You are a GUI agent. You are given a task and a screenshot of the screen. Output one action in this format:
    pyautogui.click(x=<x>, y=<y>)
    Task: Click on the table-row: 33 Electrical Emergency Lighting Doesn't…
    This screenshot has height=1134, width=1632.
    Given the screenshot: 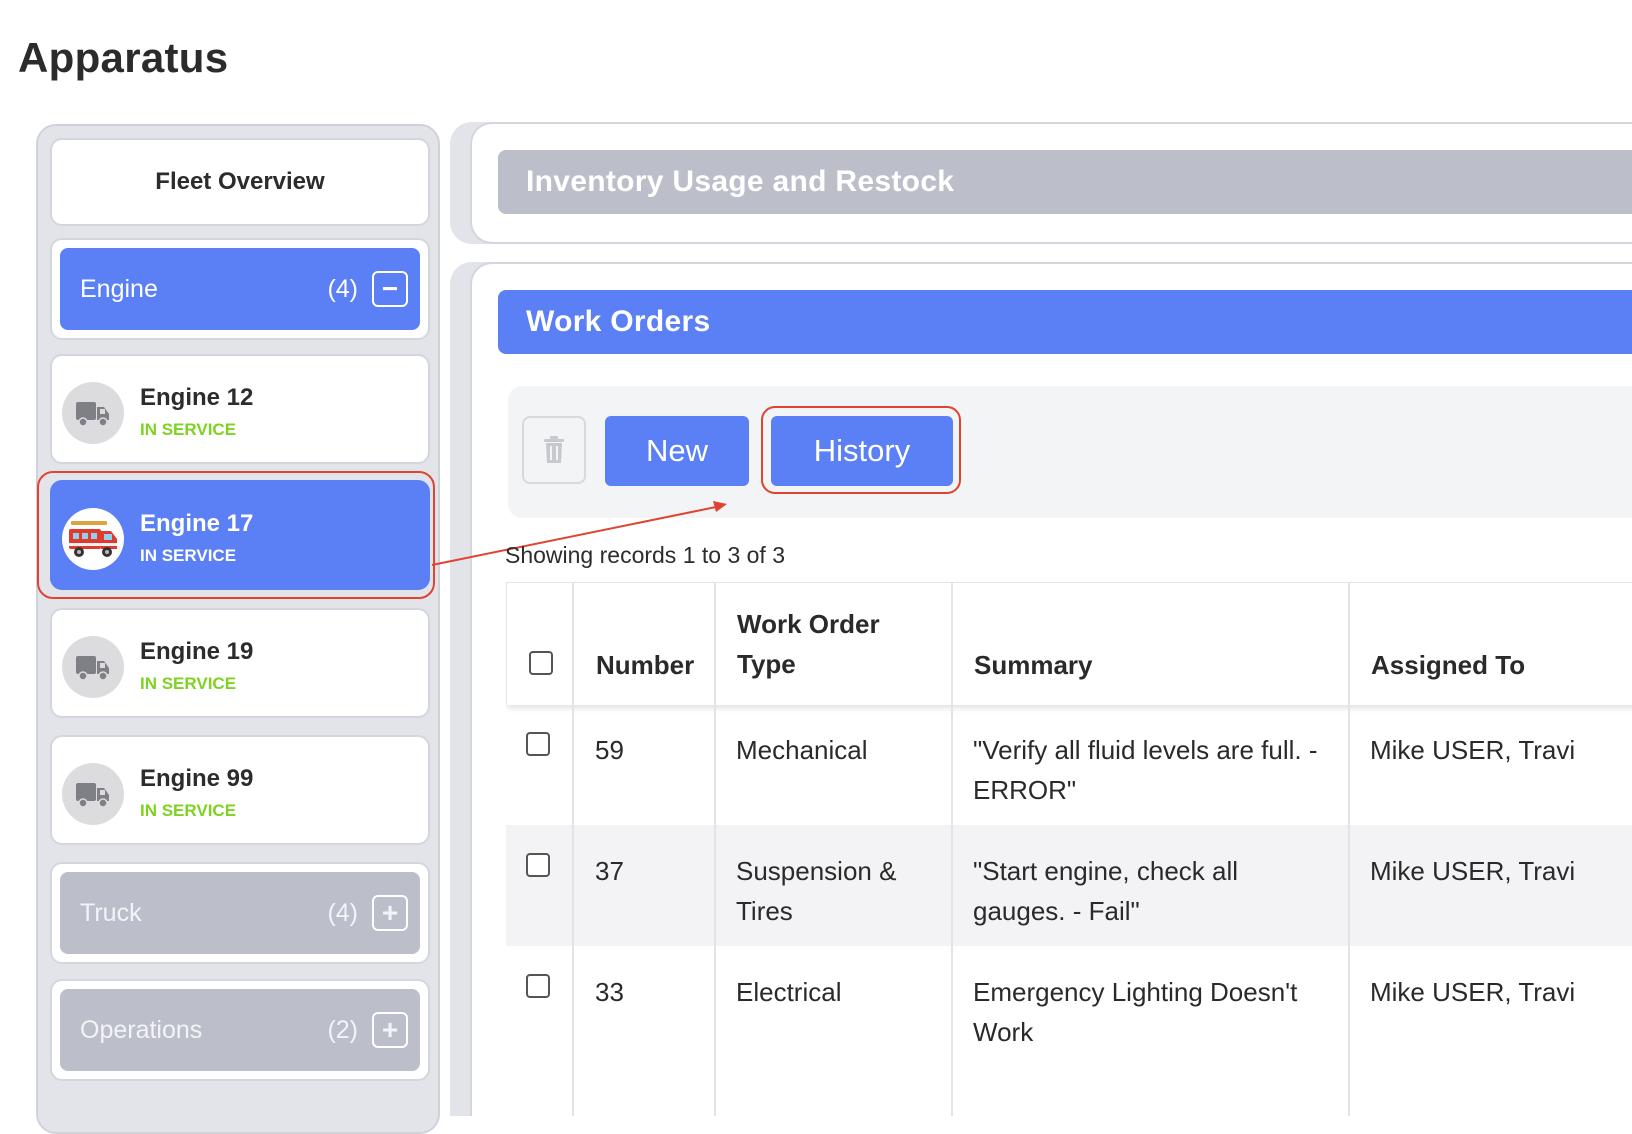 What is the action you would take?
    pyautogui.click(x=1069, y=1006)
    